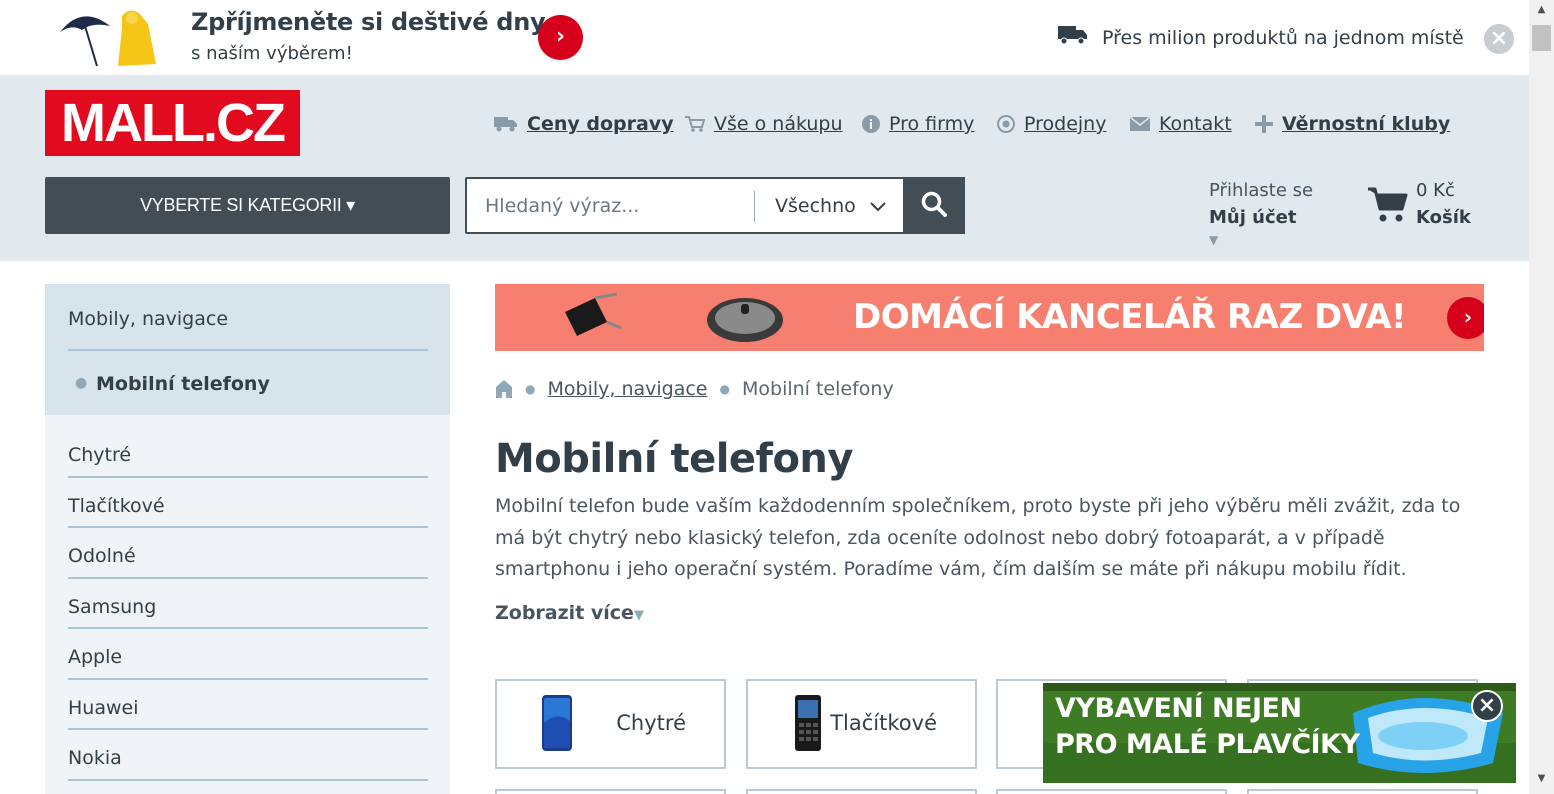 The image size is (1554, 794). Describe the element at coordinates (1006, 124) in the screenshot. I see `store-icon` at that location.